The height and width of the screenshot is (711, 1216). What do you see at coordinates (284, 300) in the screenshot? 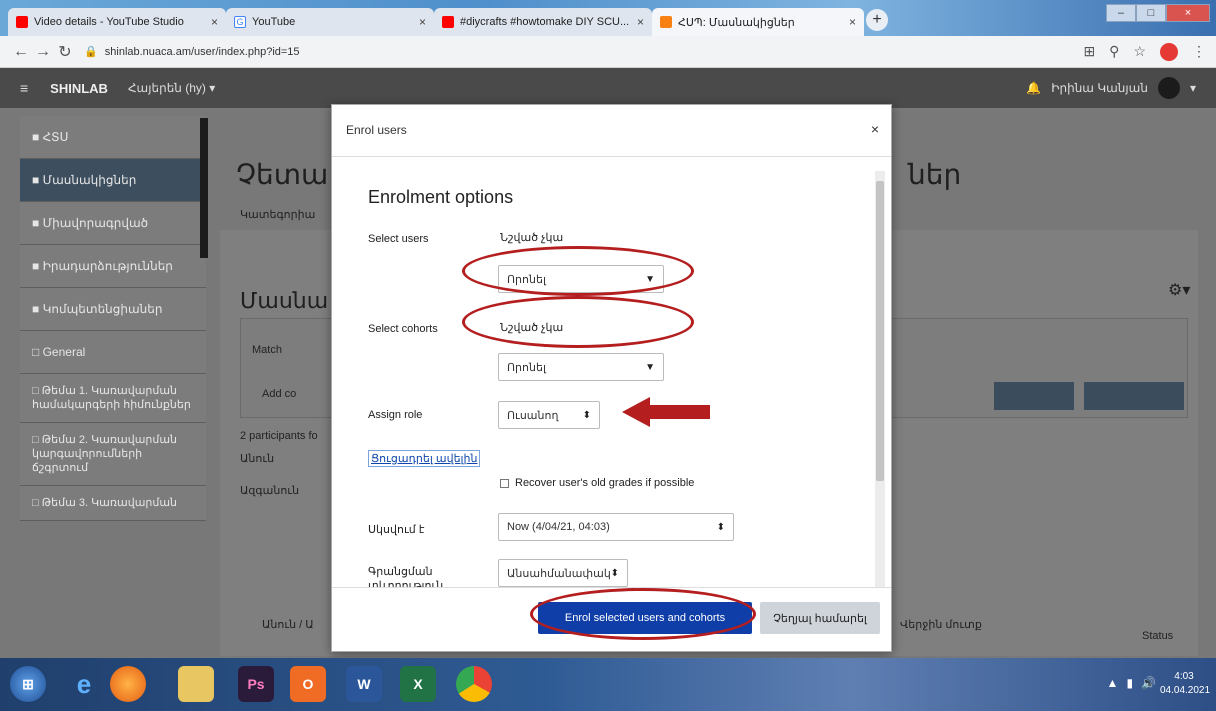
I see `section-title: Մասնա` at bounding box center [284, 300].